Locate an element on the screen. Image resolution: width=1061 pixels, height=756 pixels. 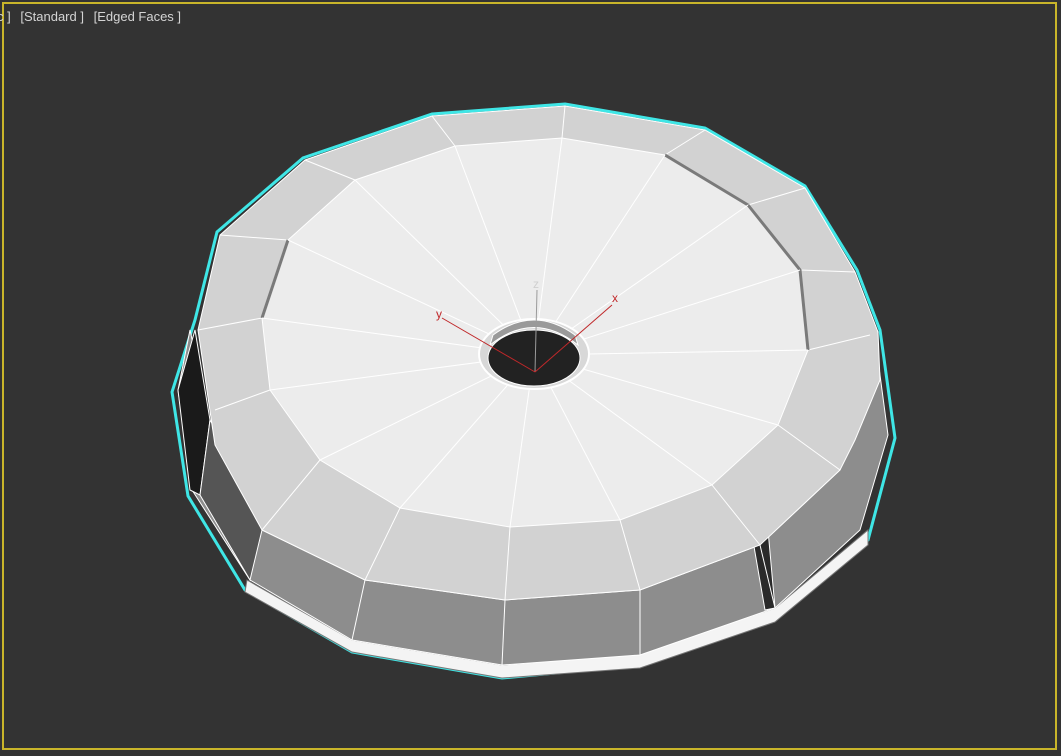
gizmo-z-label: z is located at coordinates (536, 284).